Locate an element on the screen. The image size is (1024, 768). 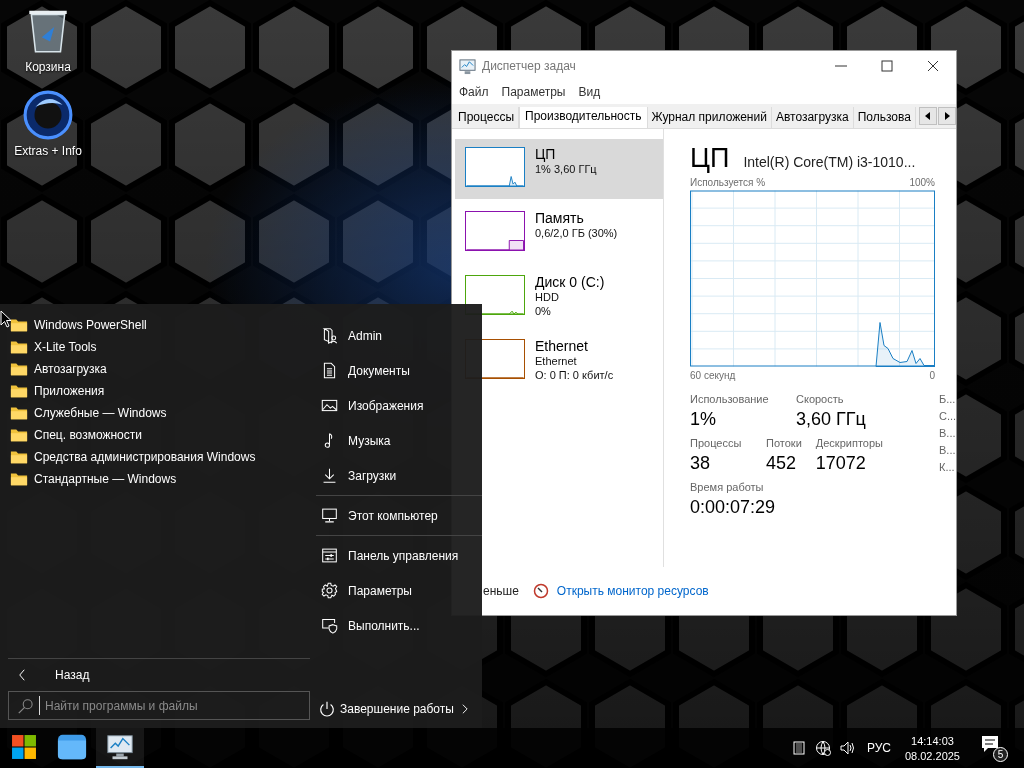
folder-item: Приложения is located at coordinates (69, 390).